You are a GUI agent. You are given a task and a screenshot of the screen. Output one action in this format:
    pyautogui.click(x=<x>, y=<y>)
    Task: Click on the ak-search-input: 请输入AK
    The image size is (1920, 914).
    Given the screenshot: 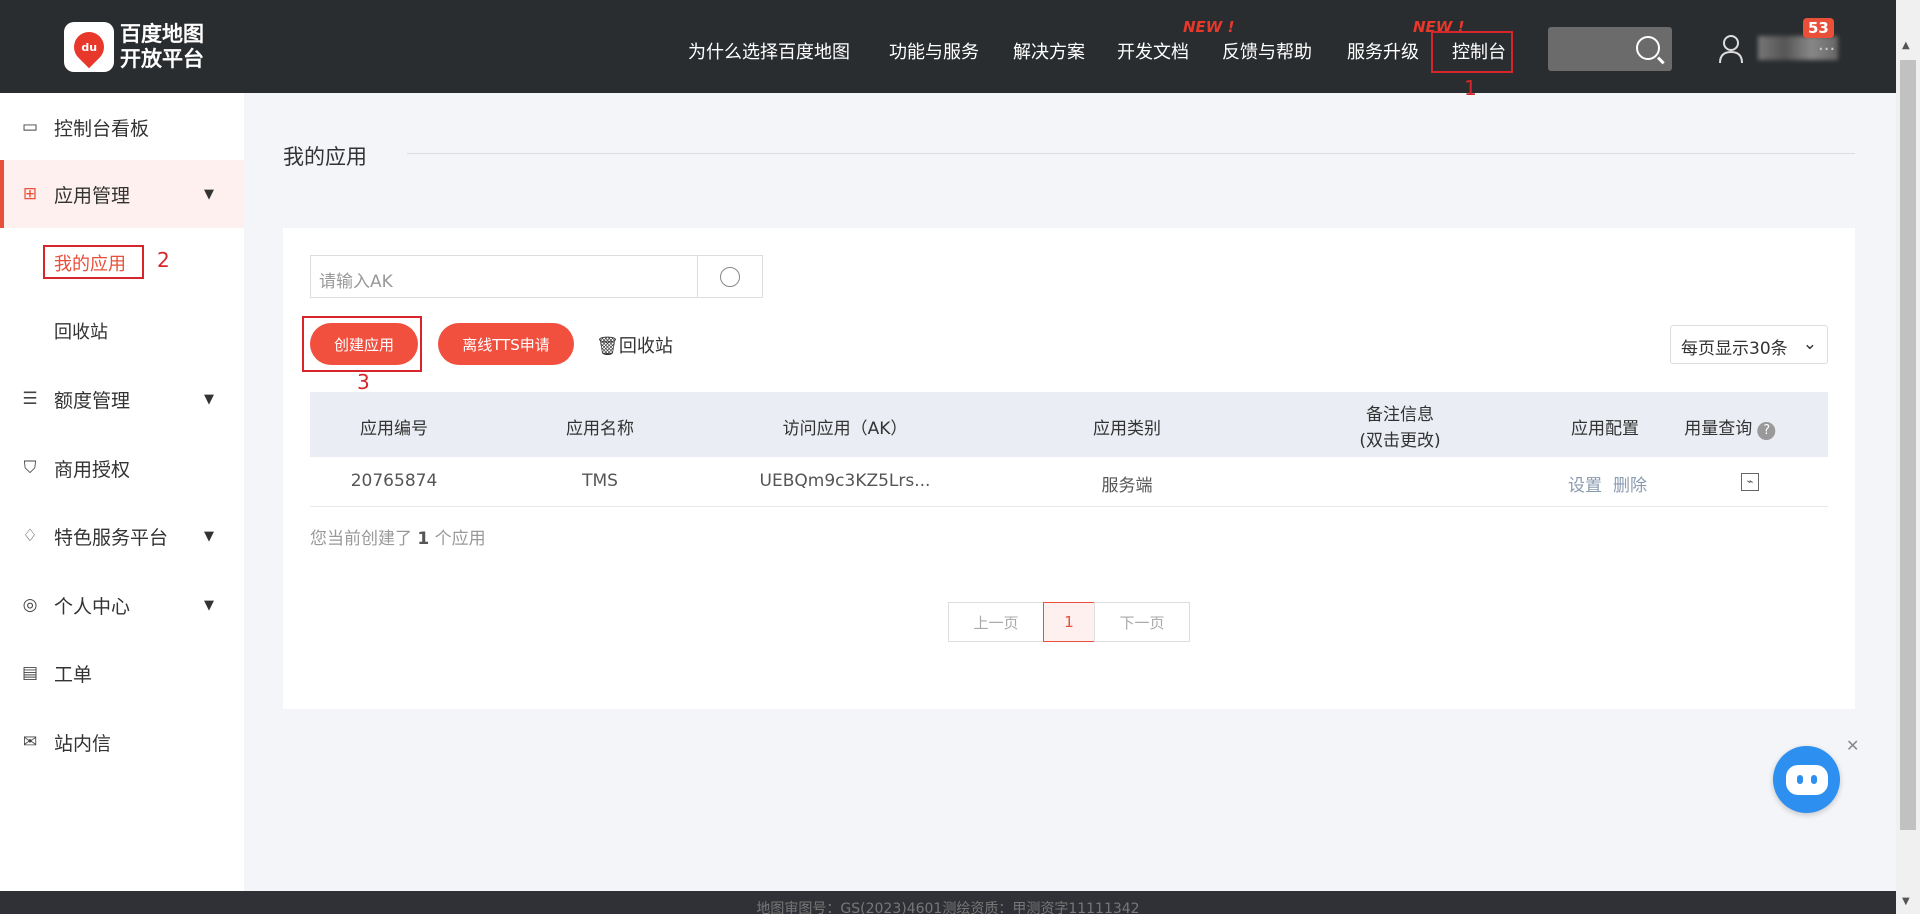 What is the action you would take?
    pyautogui.click(x=536, y=276)
    